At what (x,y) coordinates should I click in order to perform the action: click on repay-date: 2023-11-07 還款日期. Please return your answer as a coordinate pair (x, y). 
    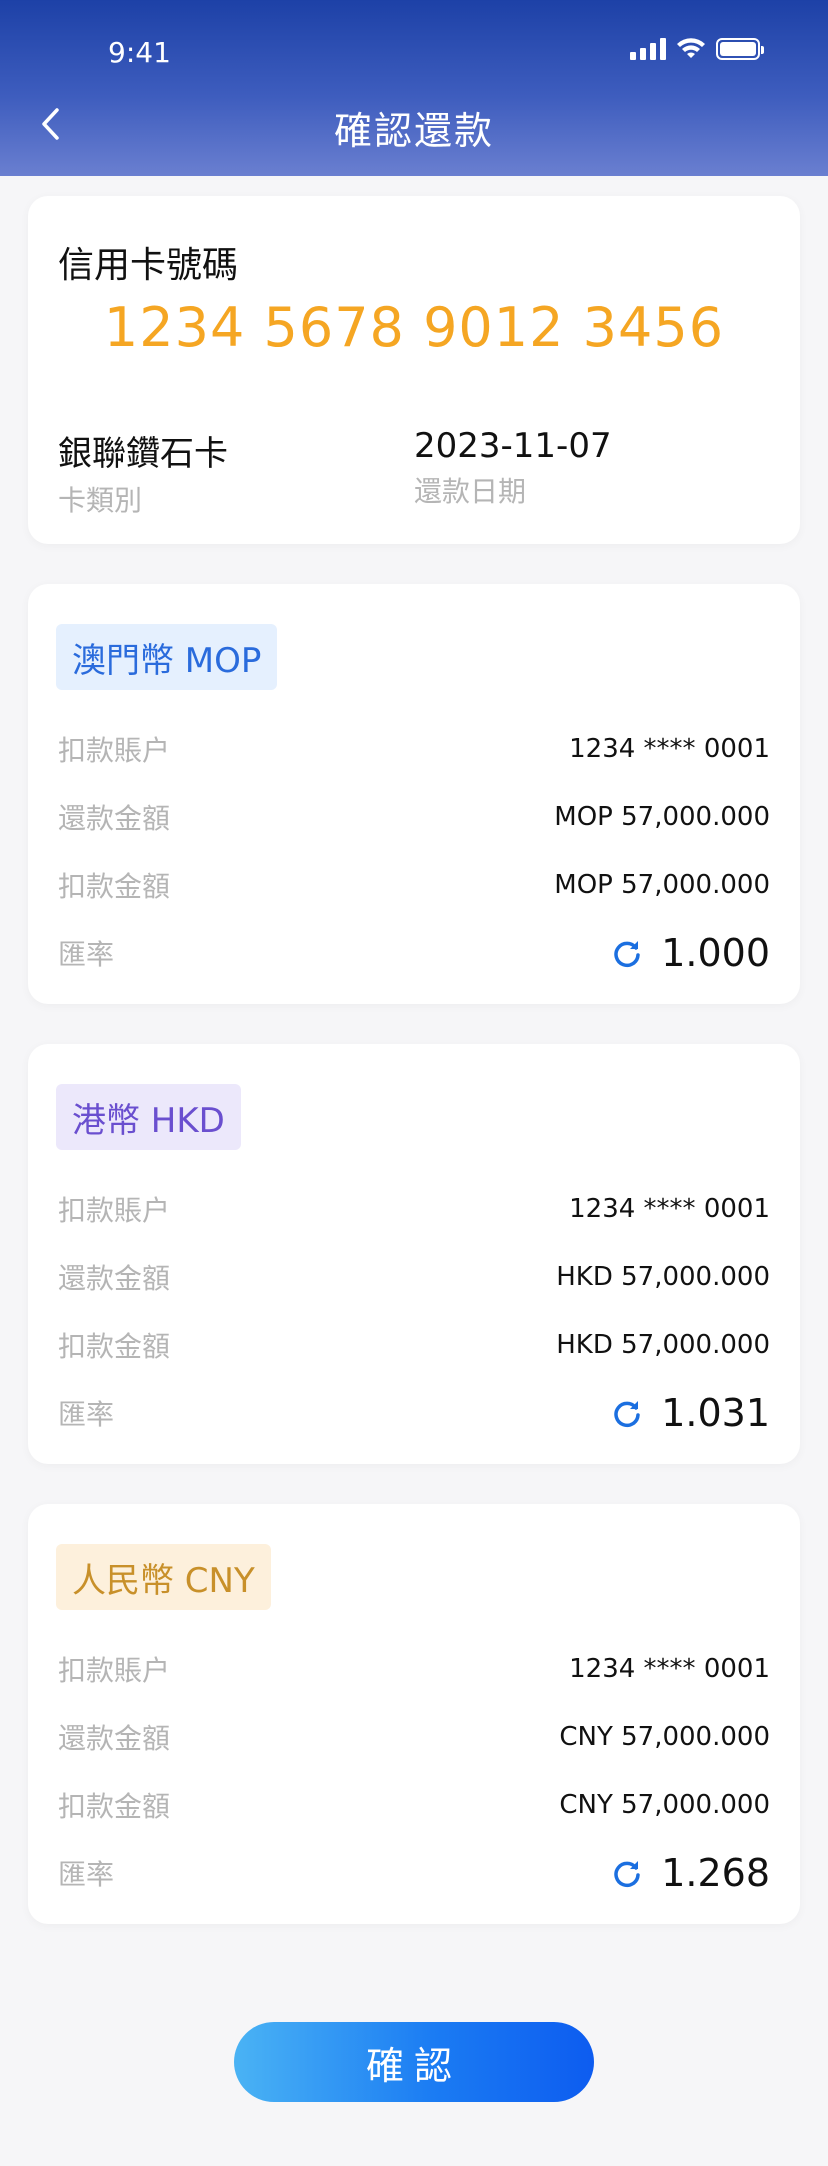
    Looking at the image, I should click on (513, 468).